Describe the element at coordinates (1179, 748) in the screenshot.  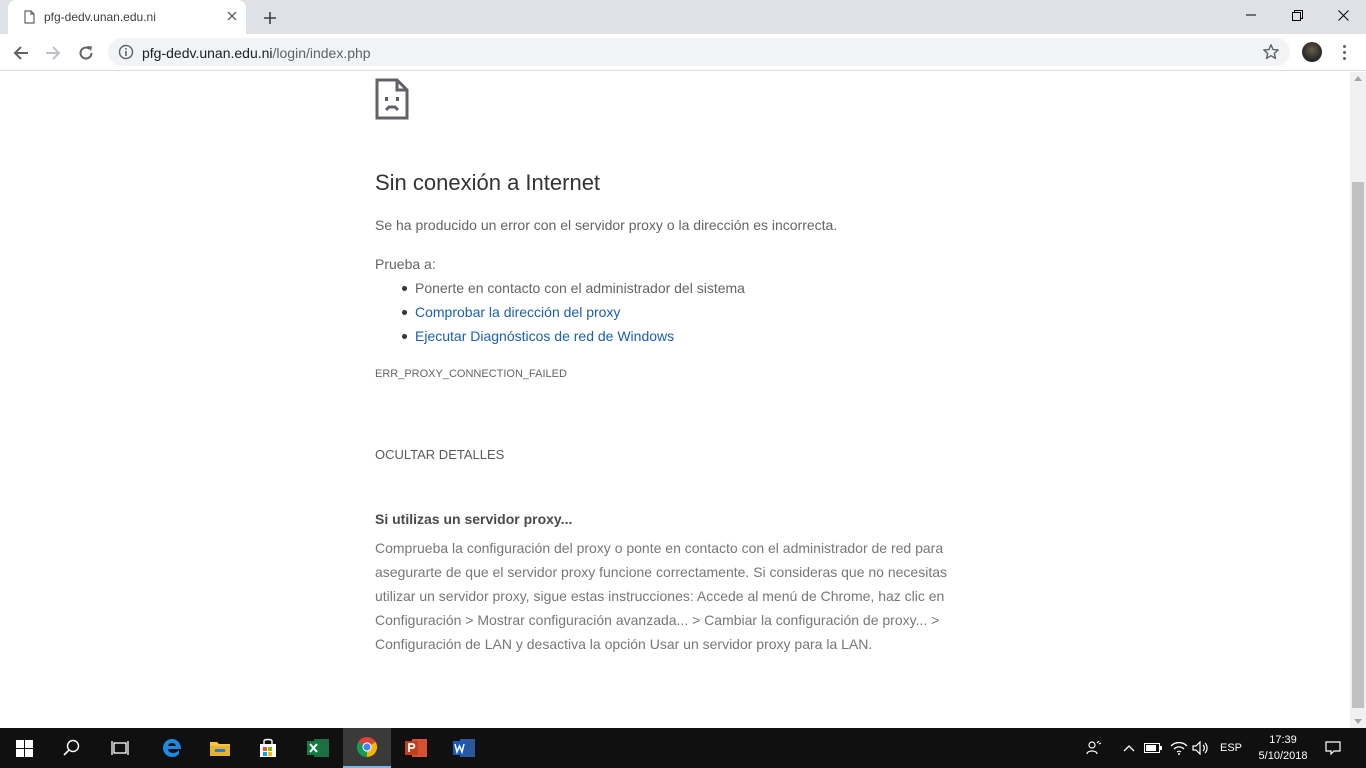
I see `wifi-icon` at that location.